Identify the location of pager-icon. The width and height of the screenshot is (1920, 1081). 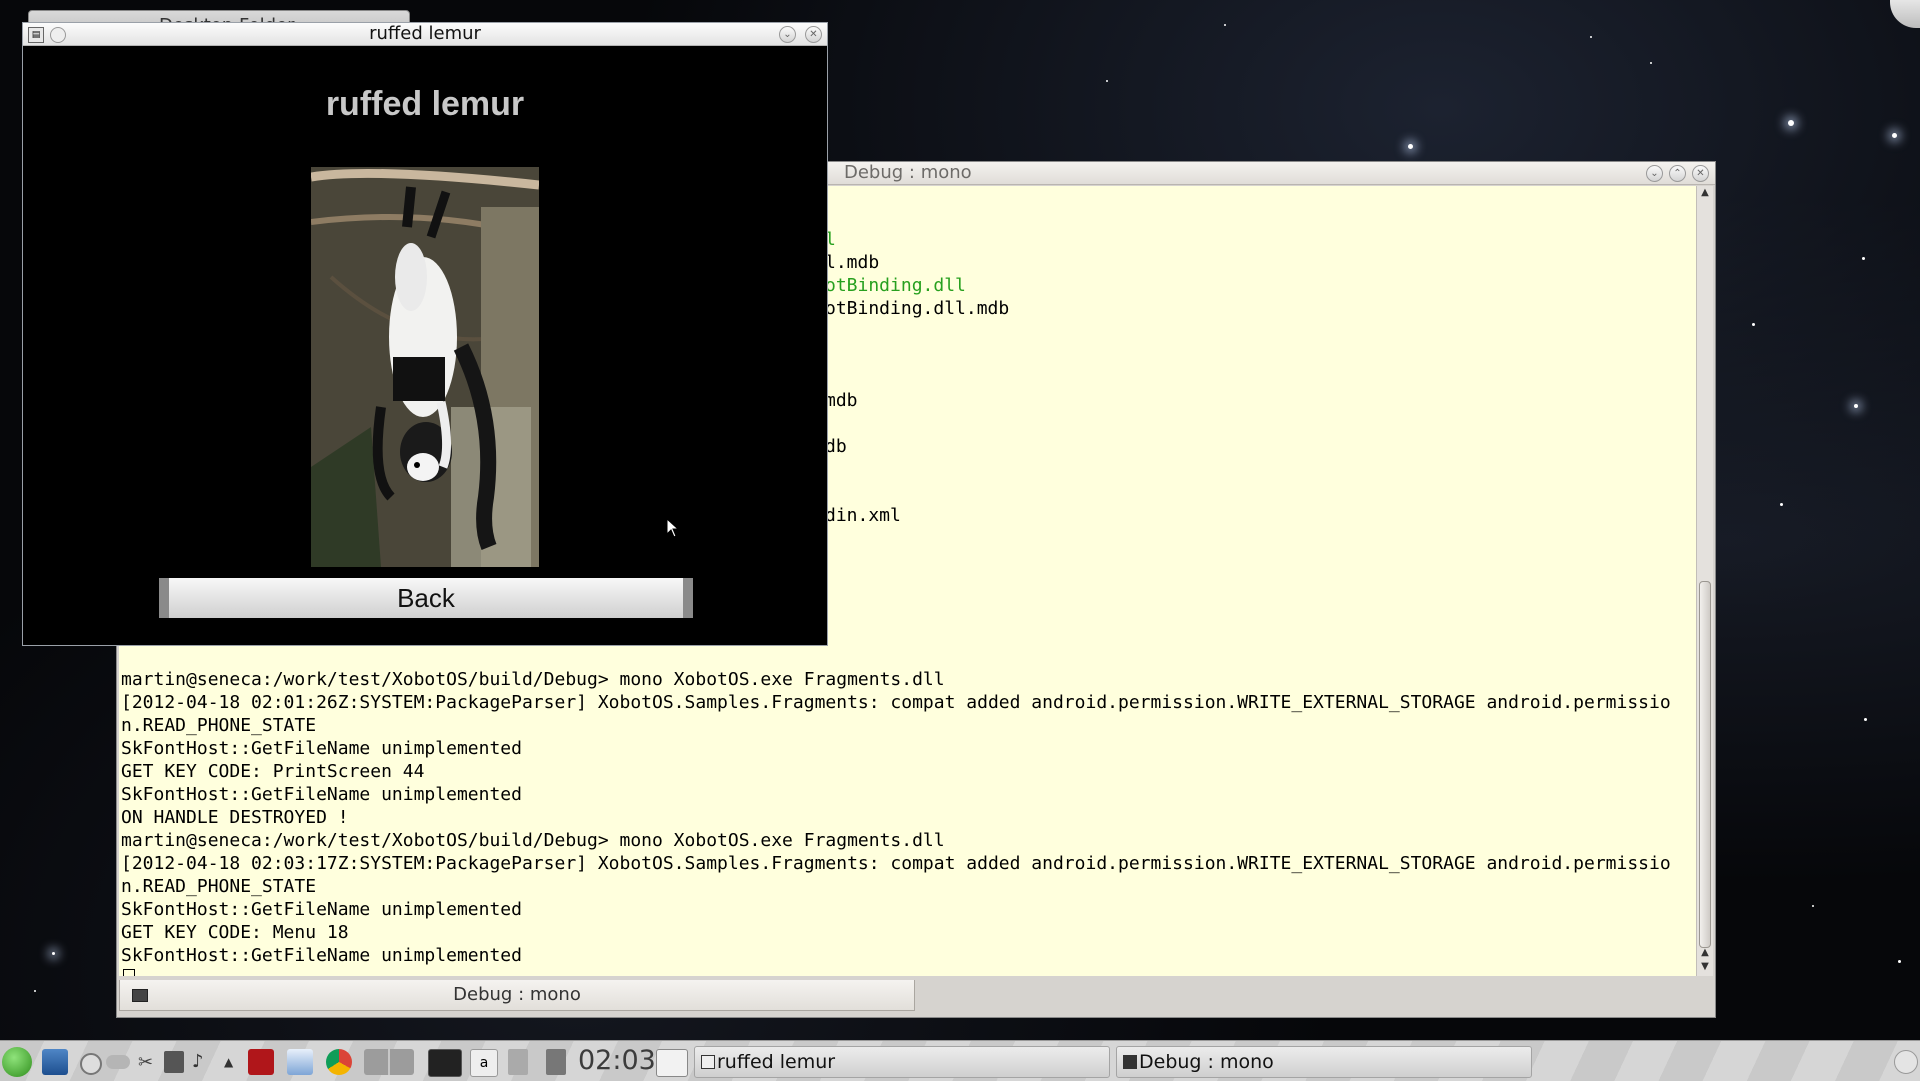
(389, 1062).